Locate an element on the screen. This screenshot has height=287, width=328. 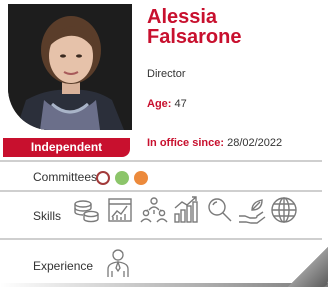
role-title: Director is located at coordinates (166, 74).